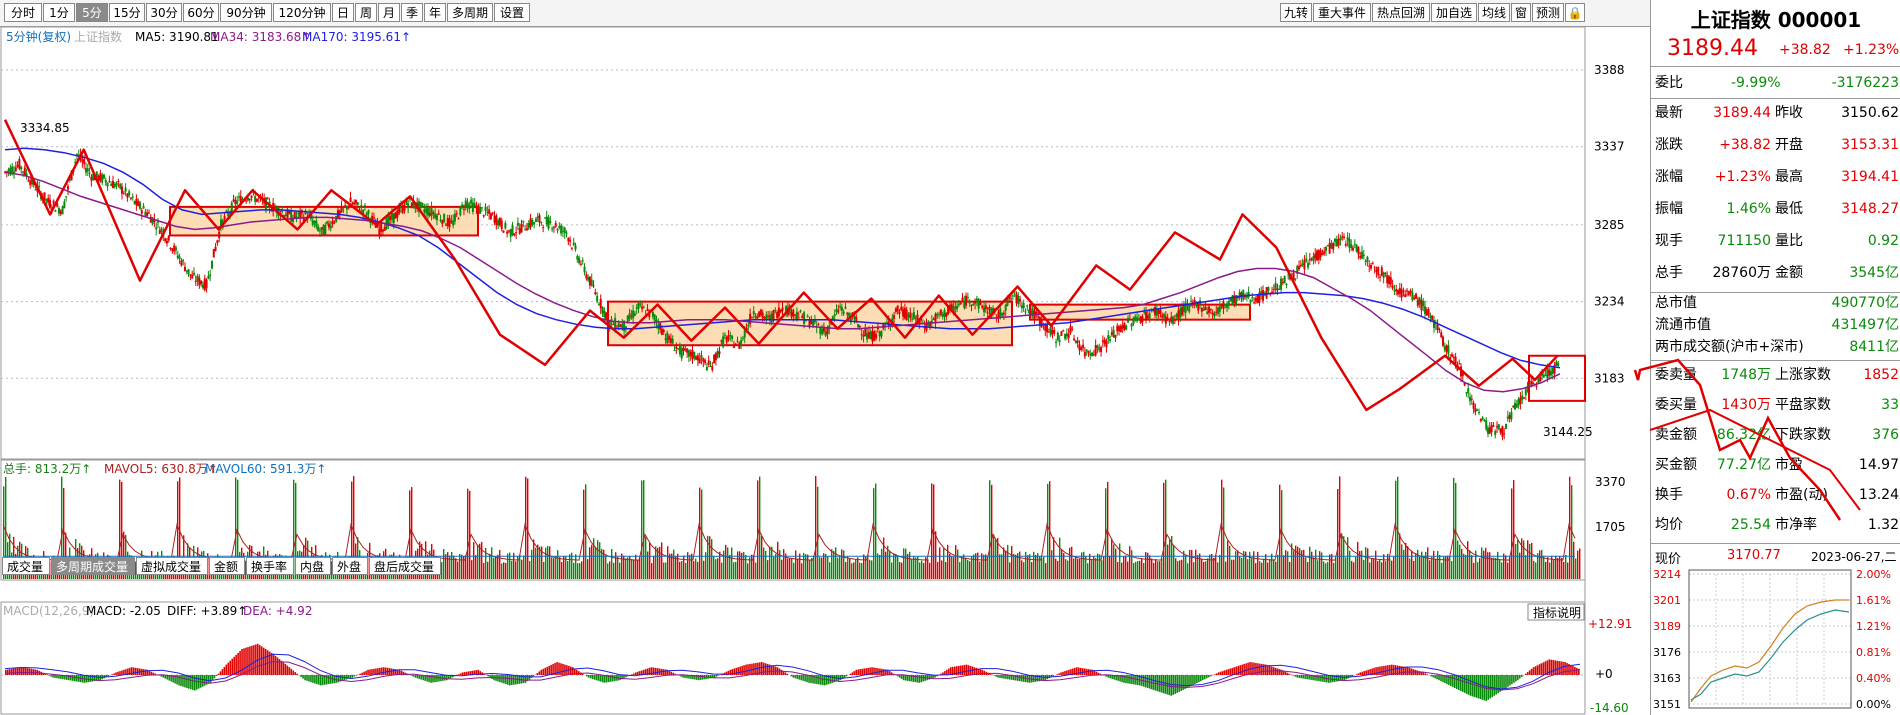 Image resolution: width=1900 pixels, height=715 pixels. What do you see at coordinates (313, 566) in the screenshot?
I see `volume-tab-5: 内盘` at bounding box center [313, 566].